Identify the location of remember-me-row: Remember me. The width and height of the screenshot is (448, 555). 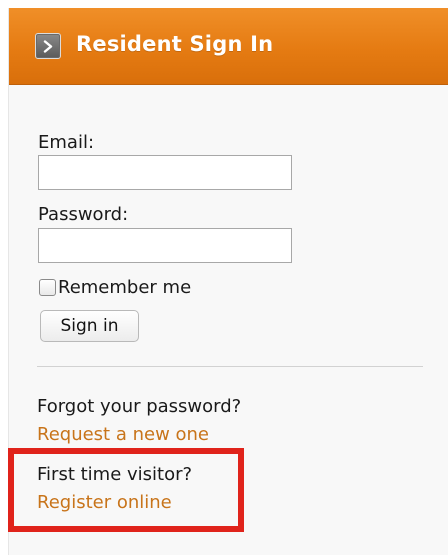
(115, 287).